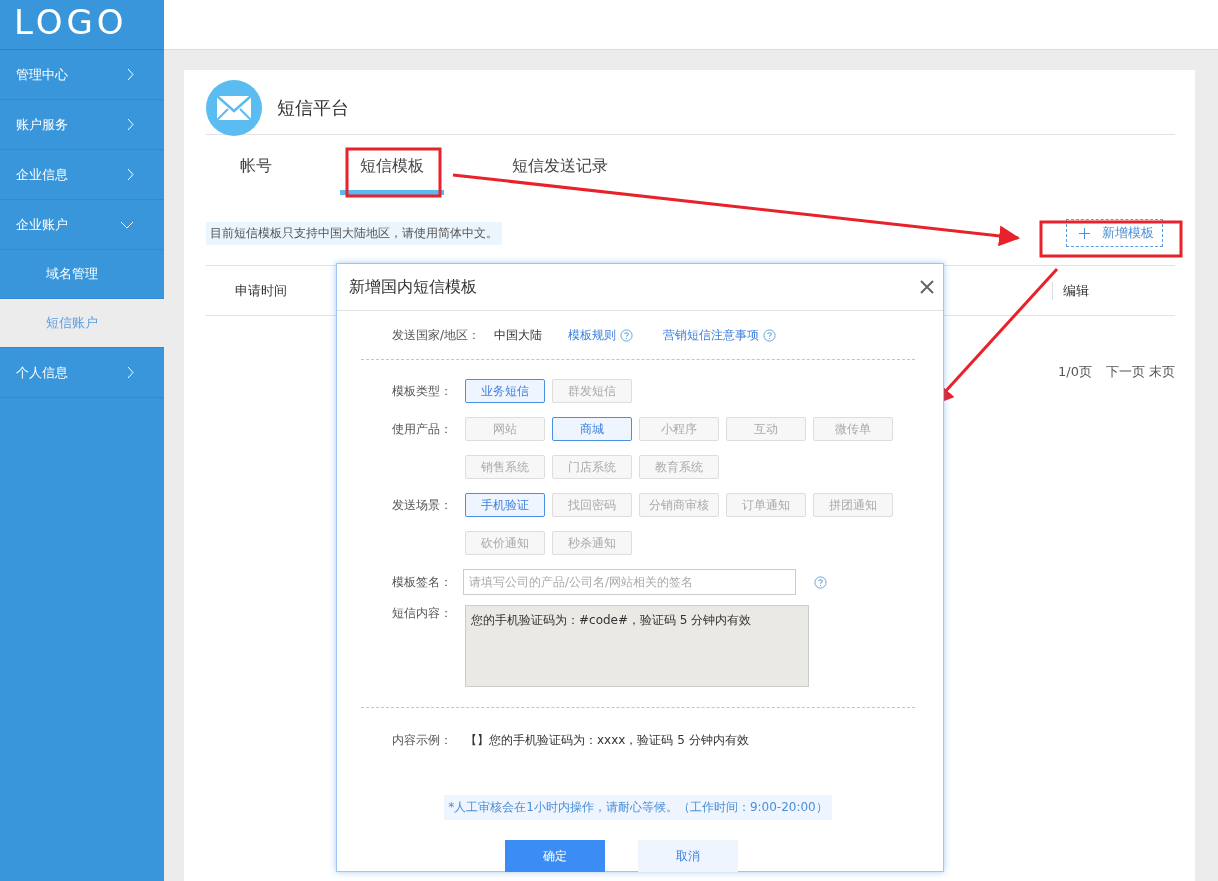 The height and width of the screenshot is (881, 1218). I want to click on pager-link: 末页, so click(1162, 372).